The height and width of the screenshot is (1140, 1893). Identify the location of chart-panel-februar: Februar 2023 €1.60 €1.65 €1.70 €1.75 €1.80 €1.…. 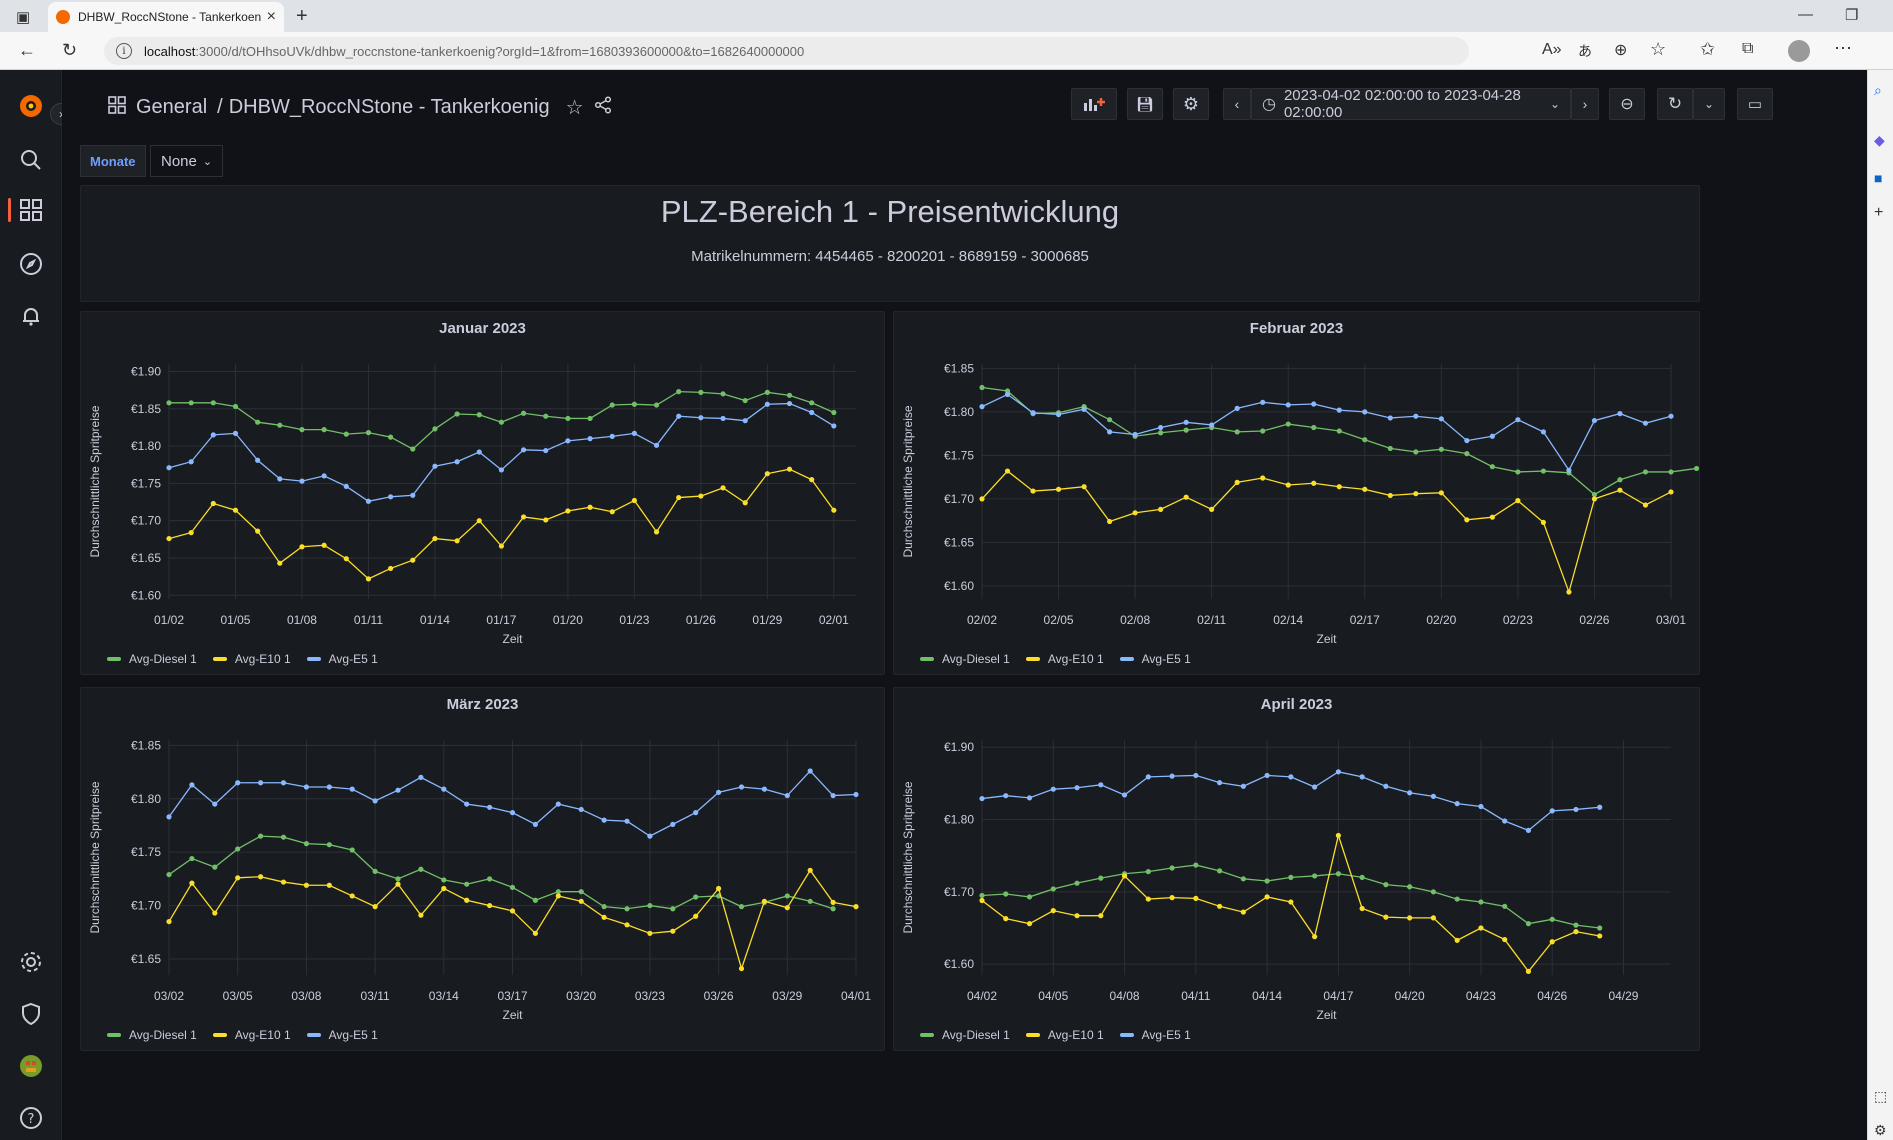
(1296, 493).